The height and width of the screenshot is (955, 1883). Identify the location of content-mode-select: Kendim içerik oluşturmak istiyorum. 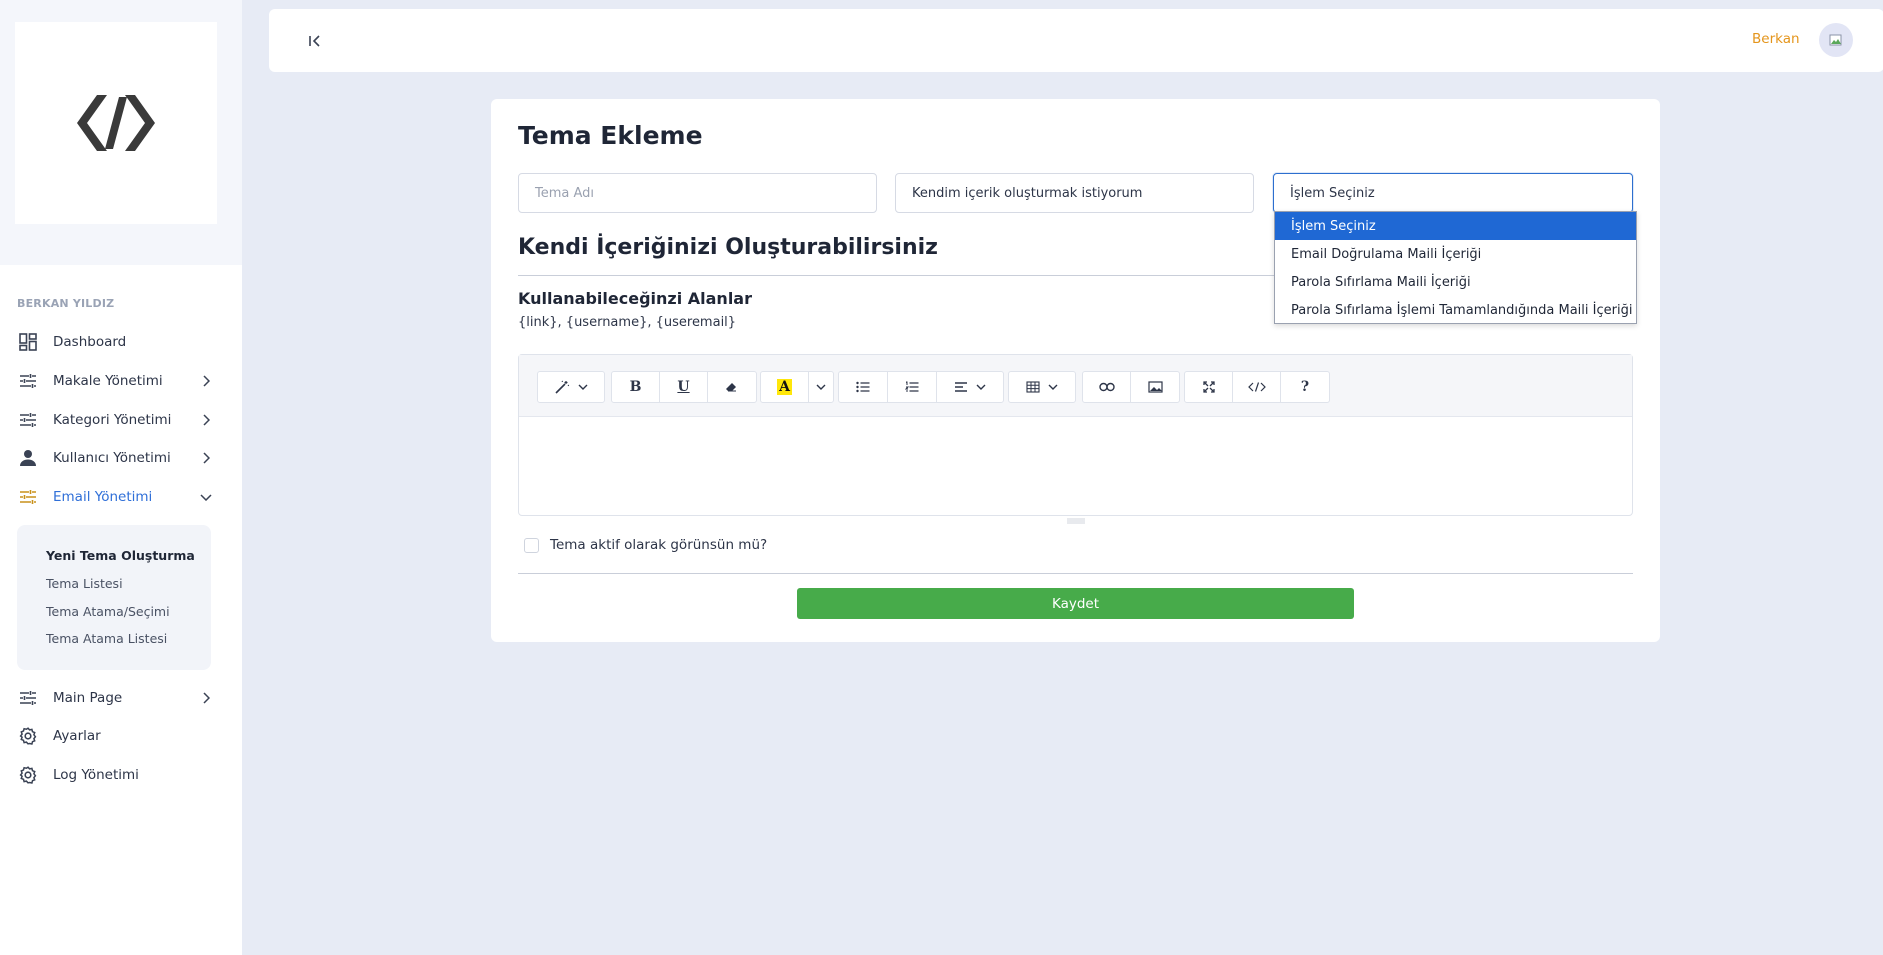
(1074, 193).